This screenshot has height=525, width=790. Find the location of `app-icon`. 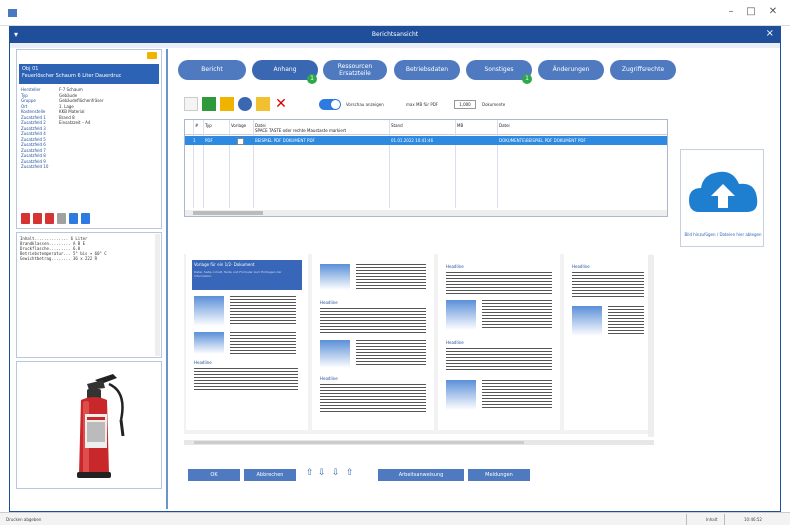

app-icon is located at coordinates (12, 13).